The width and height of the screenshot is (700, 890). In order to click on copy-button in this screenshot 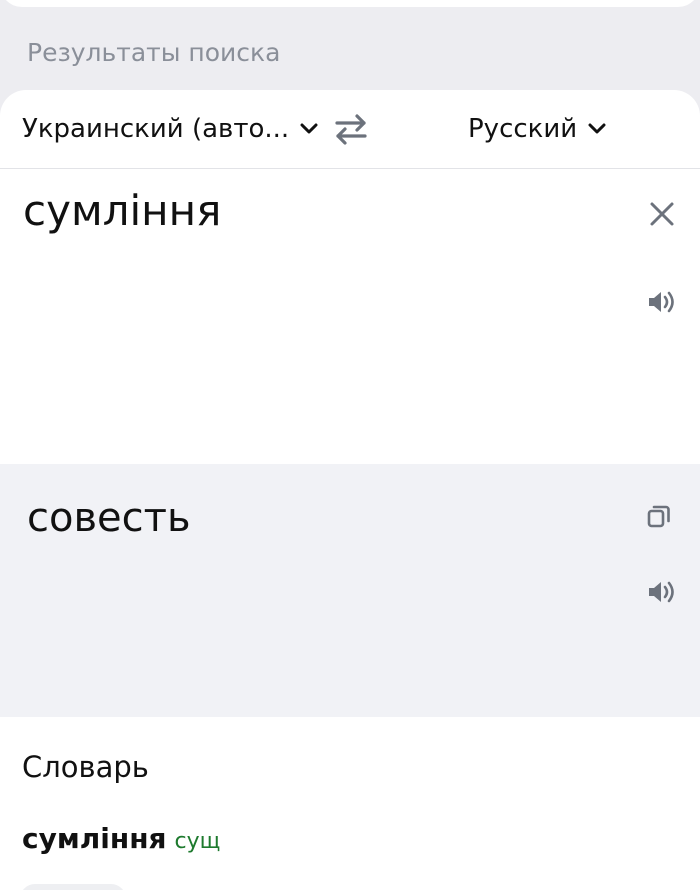, I will do `click(659, 516)`.